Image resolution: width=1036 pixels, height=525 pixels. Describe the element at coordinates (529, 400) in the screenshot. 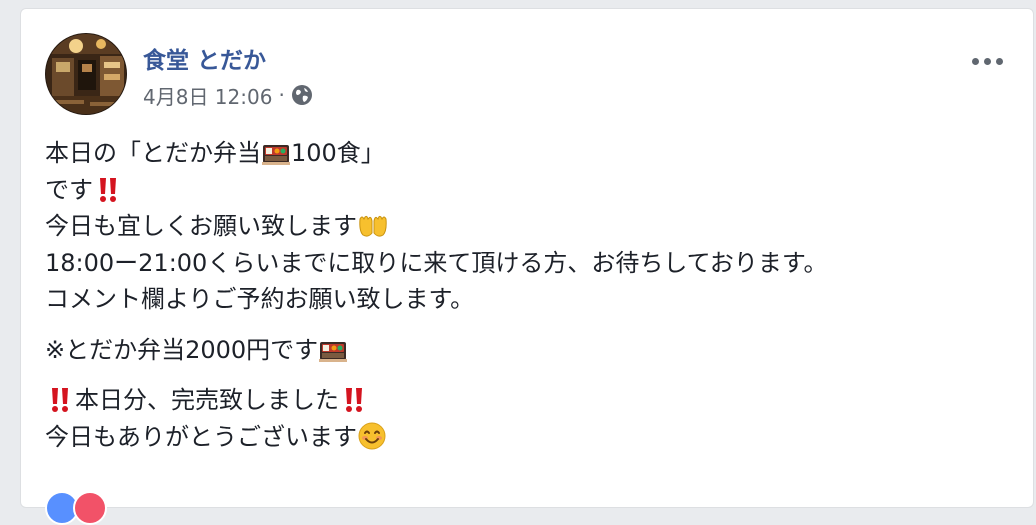

I see `body-line: 本日分、完売致しました` at that location.